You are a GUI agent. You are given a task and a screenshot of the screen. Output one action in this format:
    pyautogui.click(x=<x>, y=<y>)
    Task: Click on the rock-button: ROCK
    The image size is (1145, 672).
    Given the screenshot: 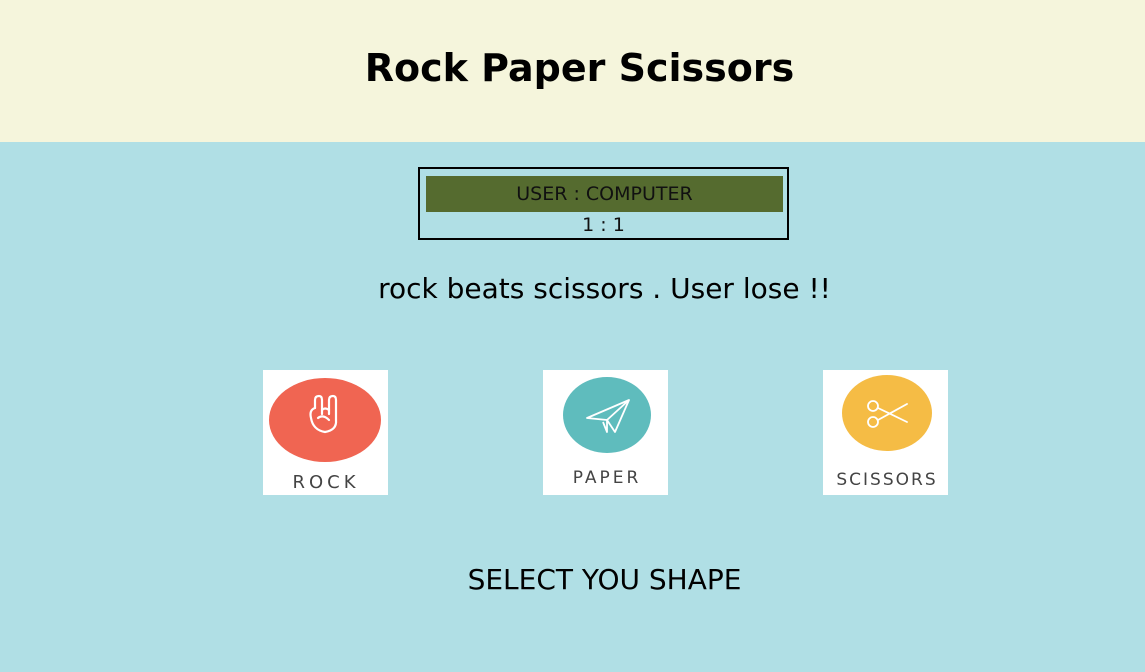 What is the action you would take?
    pyautogui.click(x=325, y=432)
    